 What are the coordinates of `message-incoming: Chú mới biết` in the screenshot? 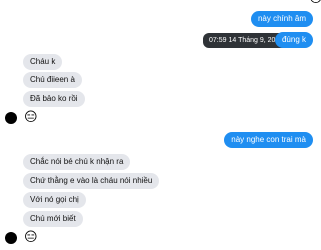 It's located at (53, 219).